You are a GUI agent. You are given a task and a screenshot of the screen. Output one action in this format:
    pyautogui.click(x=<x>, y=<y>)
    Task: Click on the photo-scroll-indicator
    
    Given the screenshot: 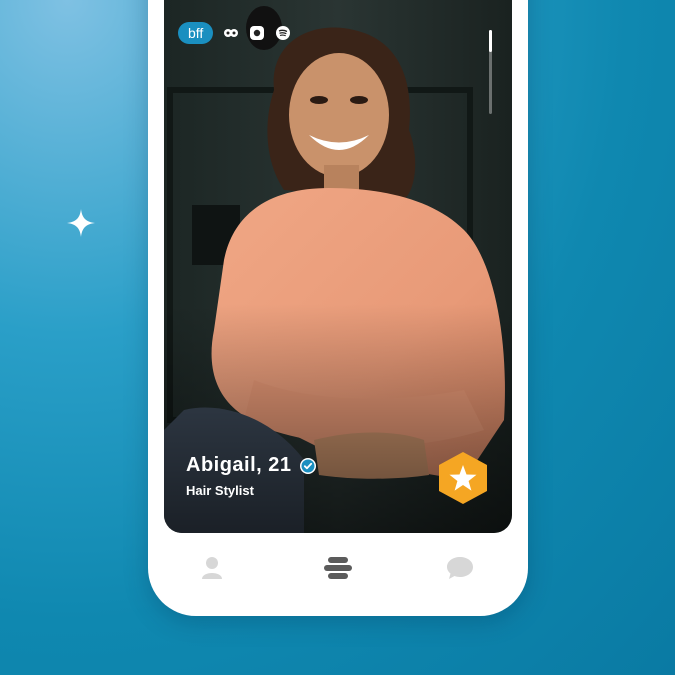 What is the action you would take?
    pyautogui.click(x=490, y=72)
    